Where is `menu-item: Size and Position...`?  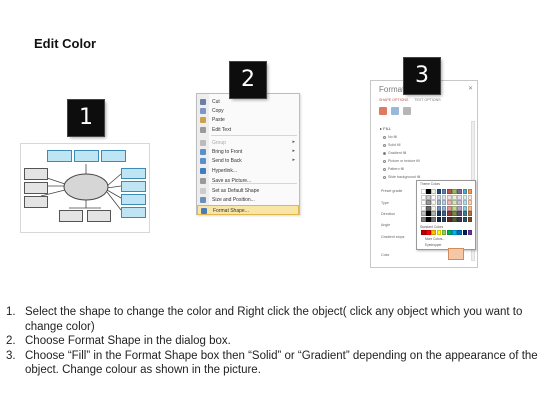 menu-item: Size and Position... is located at coordinates (248, 200).